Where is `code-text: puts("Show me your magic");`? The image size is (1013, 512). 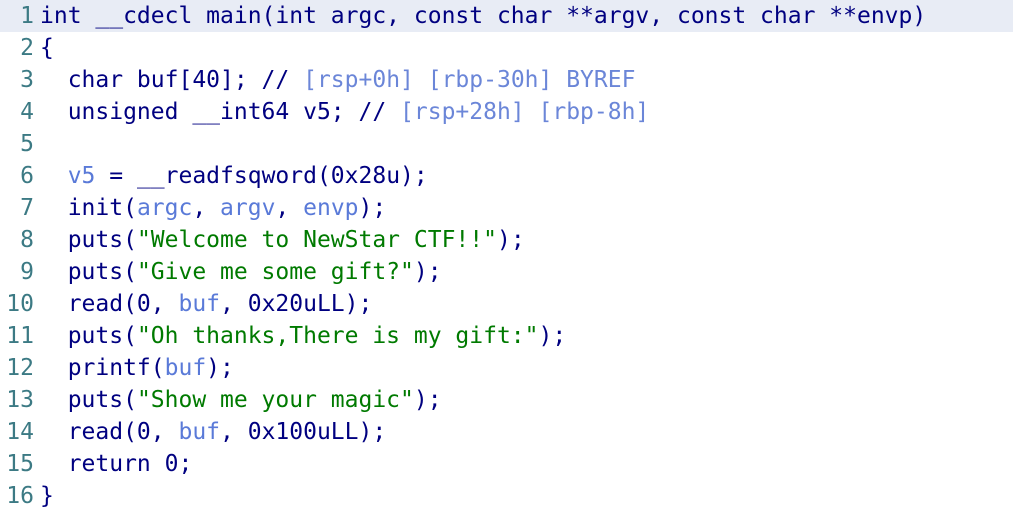
code-text: puts("Show me your magic"); is located at coordinates (241, 400).